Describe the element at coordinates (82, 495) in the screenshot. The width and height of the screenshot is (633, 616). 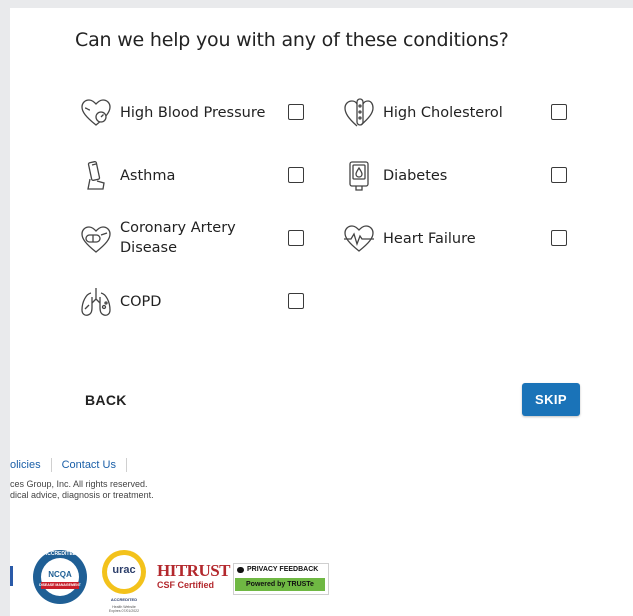
I see `footer-copyright-line2: dical advice, diagnosis or treatment.` at that location.